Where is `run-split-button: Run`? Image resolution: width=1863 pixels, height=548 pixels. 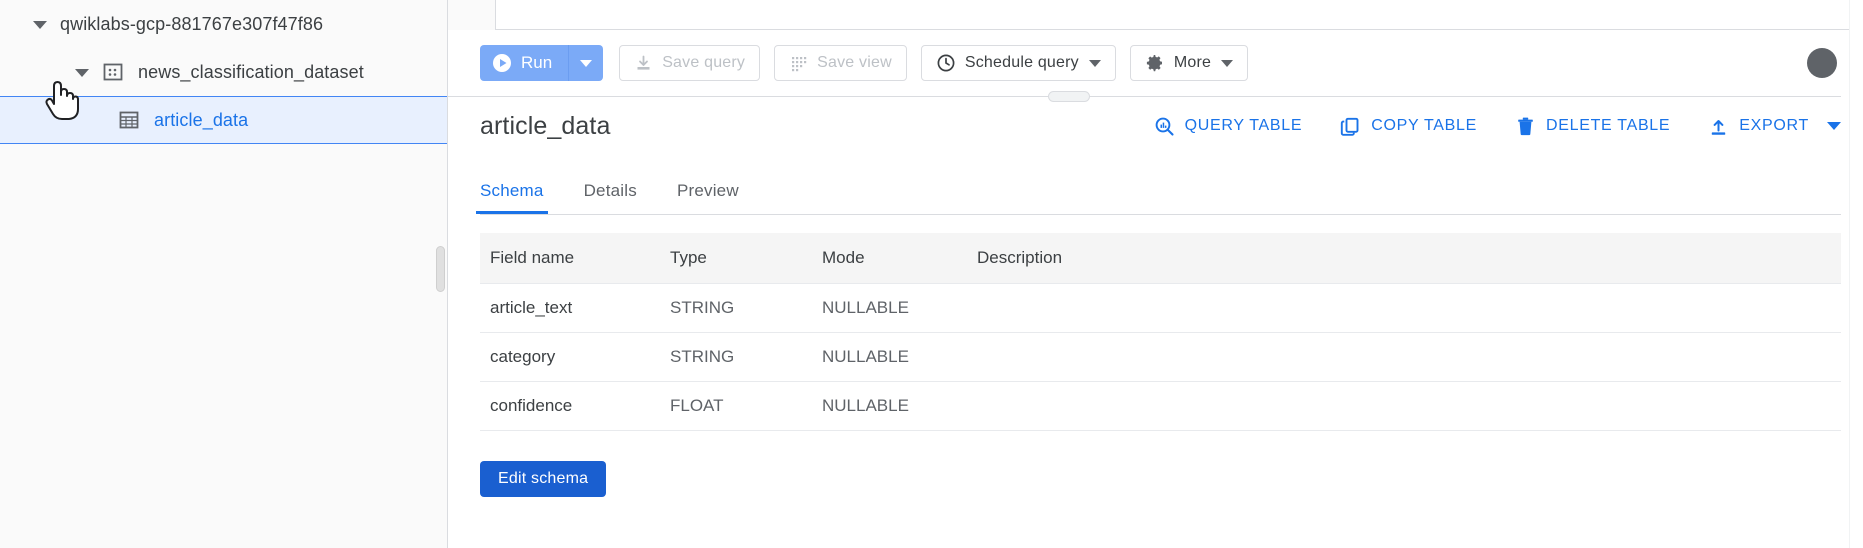
run-split-button: Run is located at coordinates (542, 63).